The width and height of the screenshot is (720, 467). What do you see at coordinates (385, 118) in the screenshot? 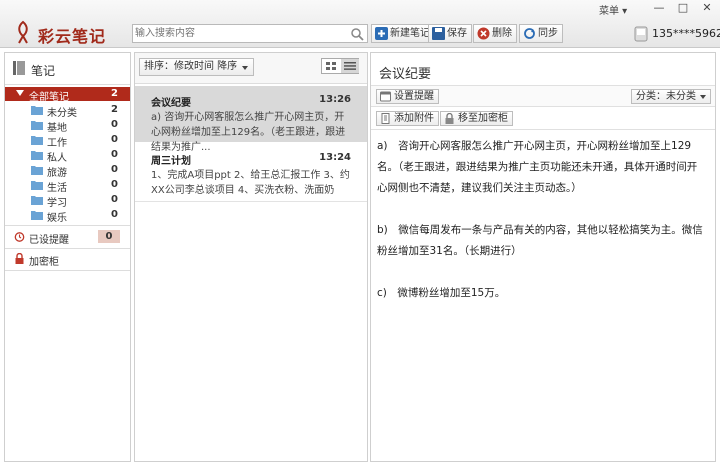
I see `attachment-icon` at bounding box center [385, 118].